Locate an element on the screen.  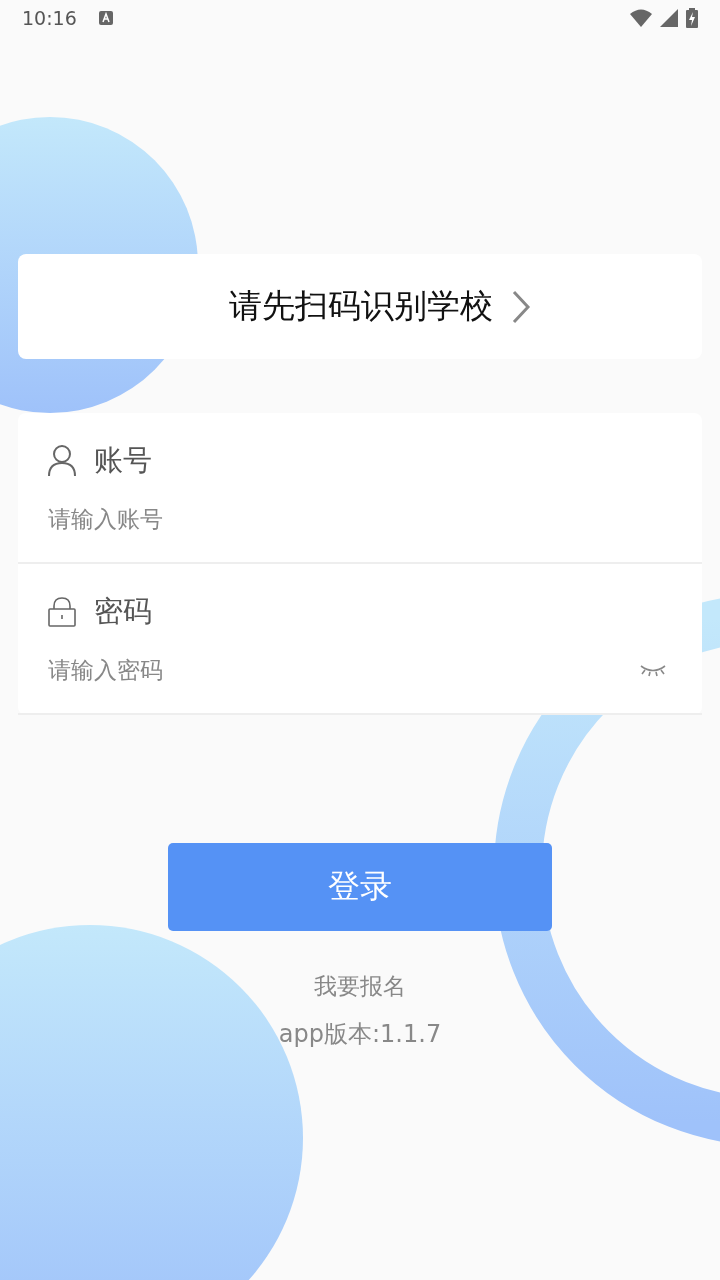
wifi-icon is located at coordinates (641, 18).